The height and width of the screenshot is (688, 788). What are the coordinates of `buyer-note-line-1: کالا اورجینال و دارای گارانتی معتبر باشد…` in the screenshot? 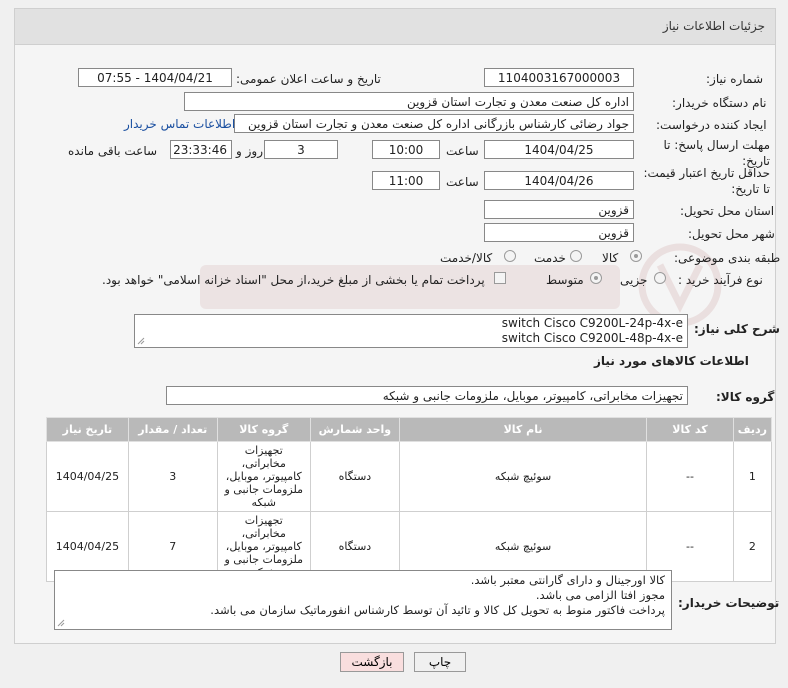 It's located at (567, 580).